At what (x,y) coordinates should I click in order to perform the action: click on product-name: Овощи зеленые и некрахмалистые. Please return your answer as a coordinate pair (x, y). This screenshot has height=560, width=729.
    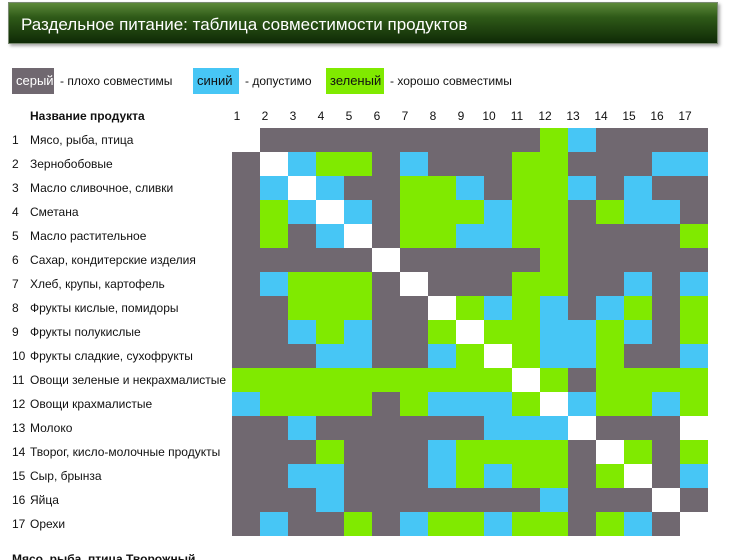
    Looking at the image, I should click on (128, 380).